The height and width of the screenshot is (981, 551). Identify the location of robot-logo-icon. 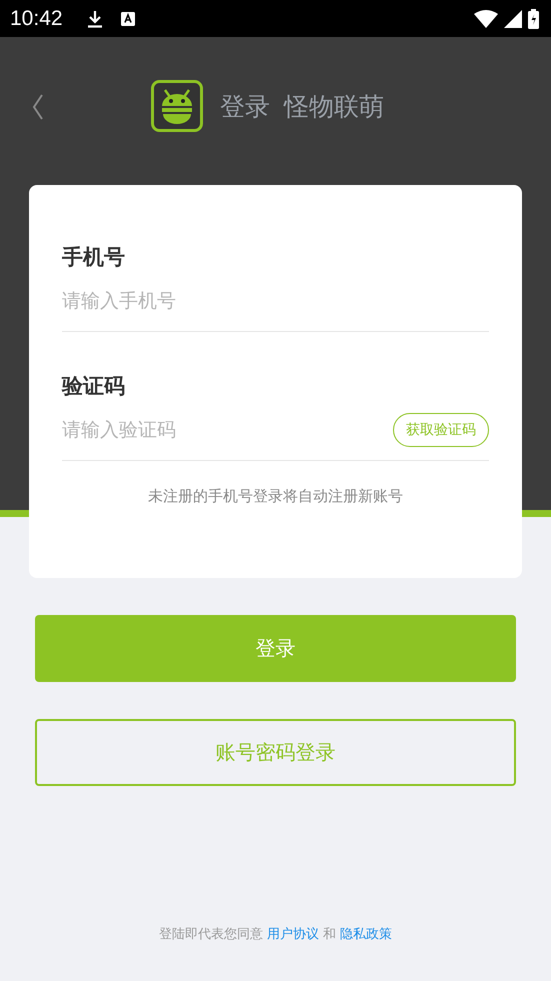
(177, 106).